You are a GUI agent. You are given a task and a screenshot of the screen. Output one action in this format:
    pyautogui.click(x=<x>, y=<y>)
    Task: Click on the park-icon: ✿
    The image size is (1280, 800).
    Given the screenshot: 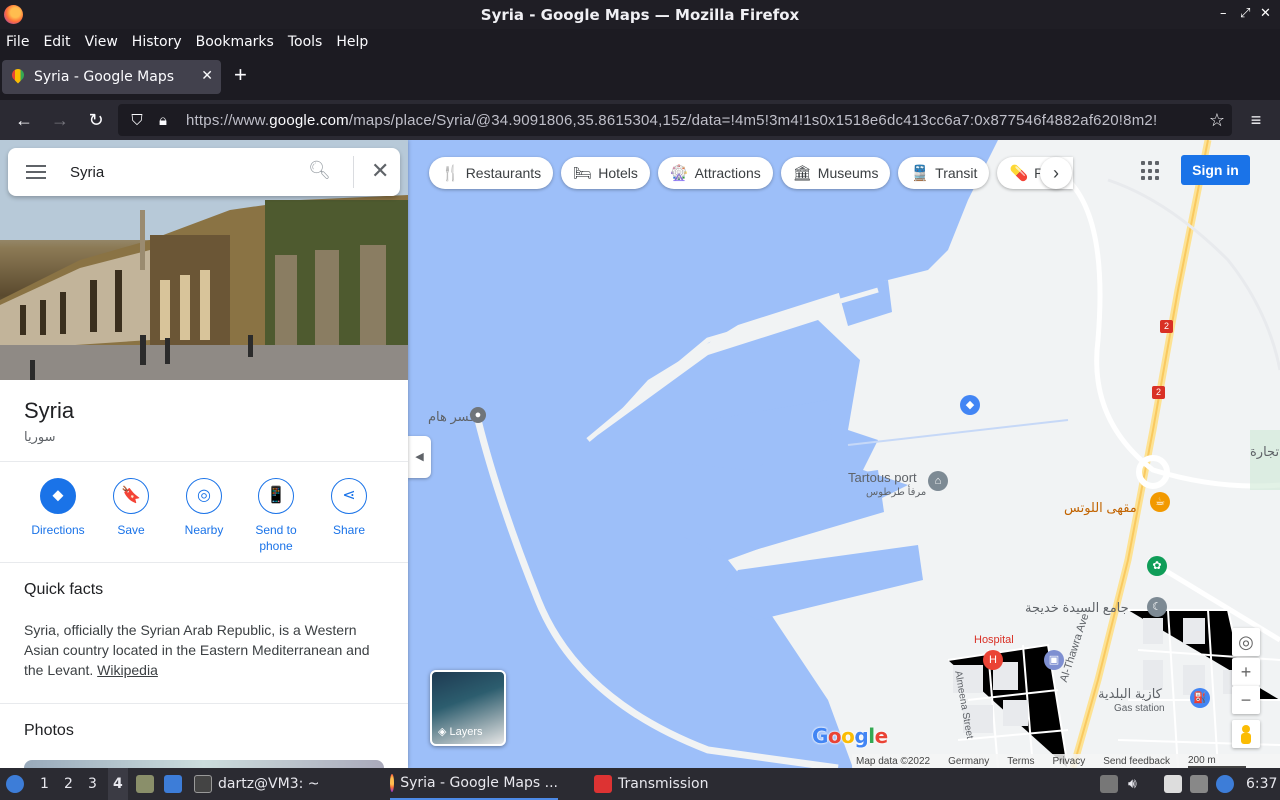 What is the action you would take?
    pyautogui.click(x=1157, y=566)
    